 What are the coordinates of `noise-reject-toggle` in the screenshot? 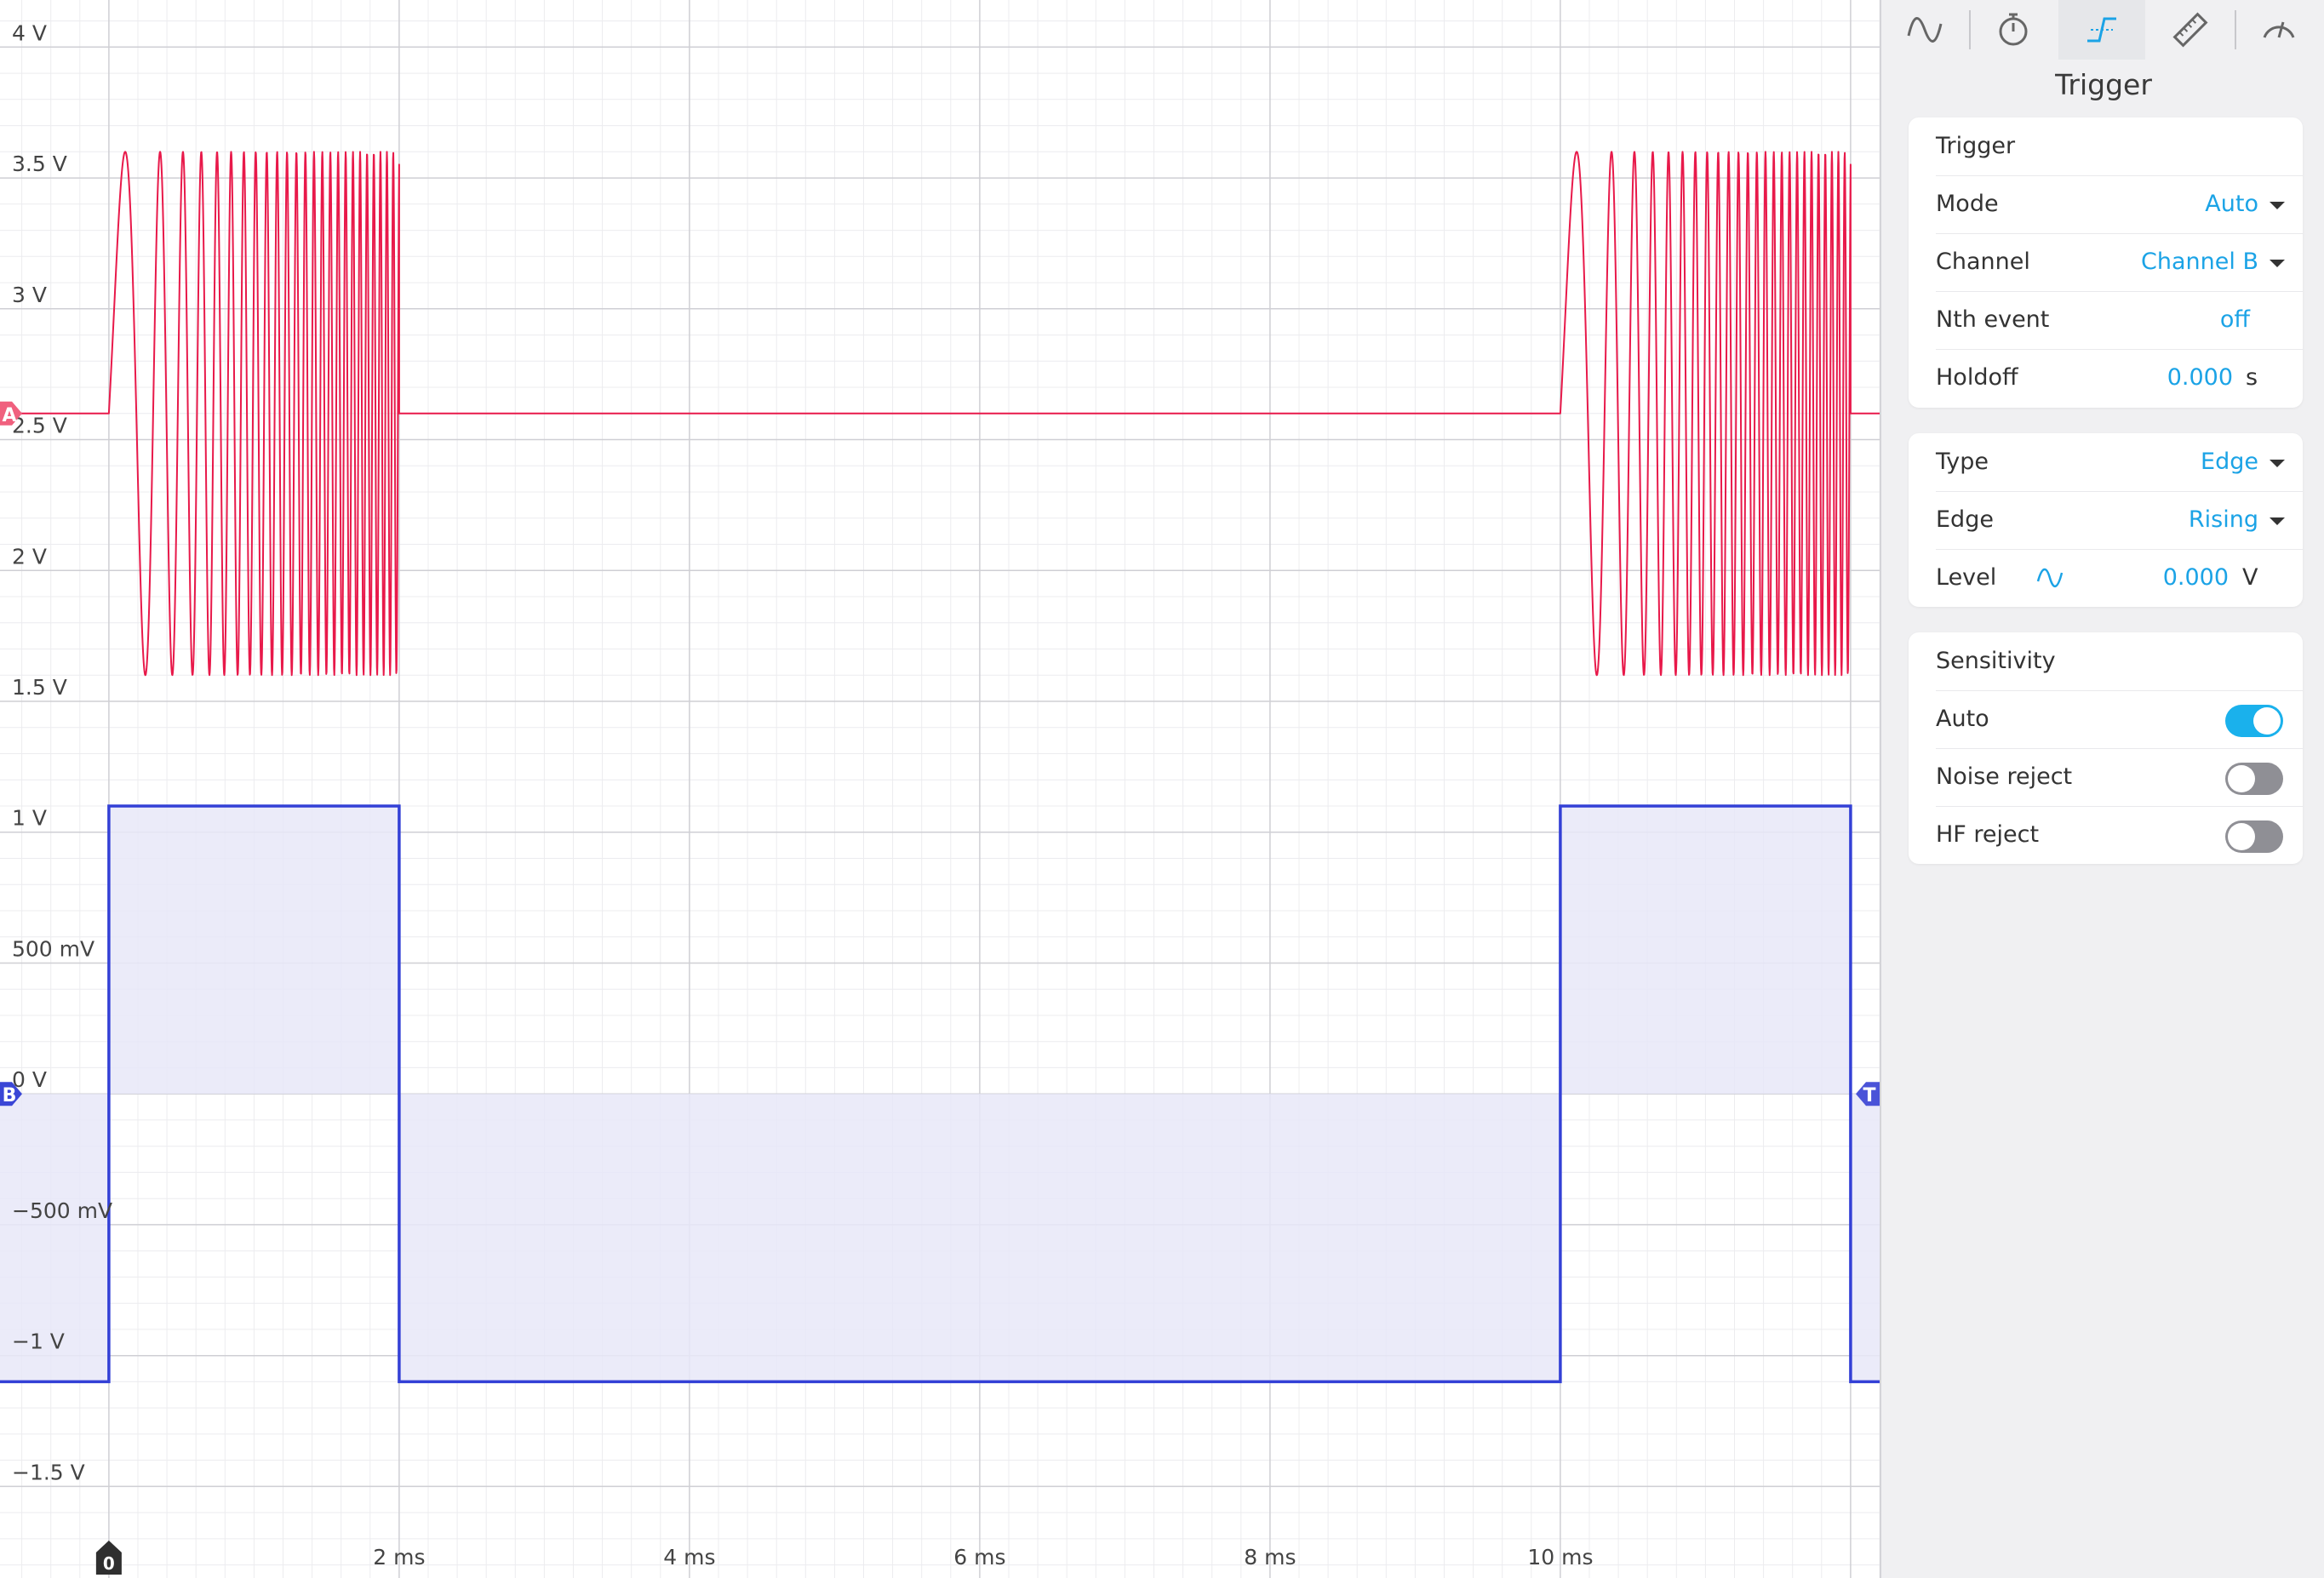 It's located at (2254, 779).